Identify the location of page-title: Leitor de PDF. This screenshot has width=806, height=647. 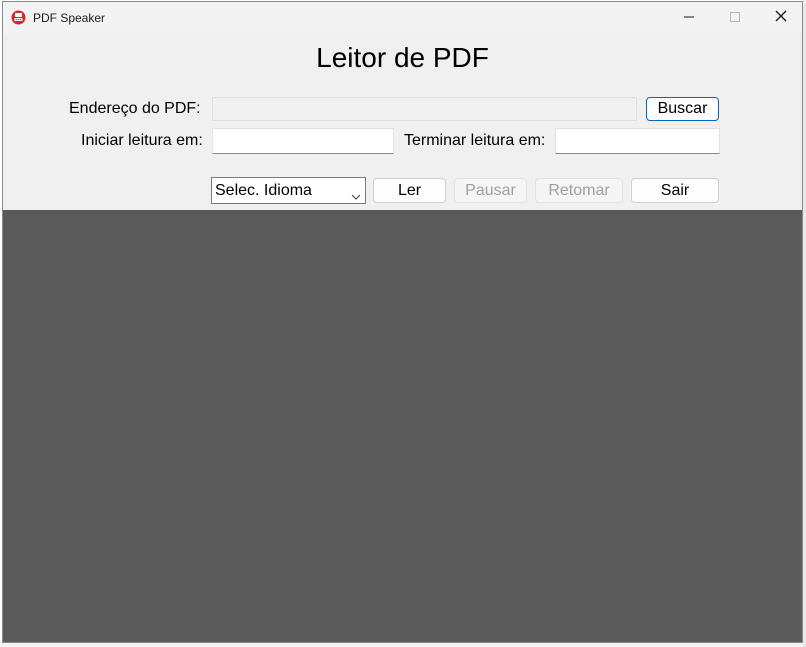
(402, 57).